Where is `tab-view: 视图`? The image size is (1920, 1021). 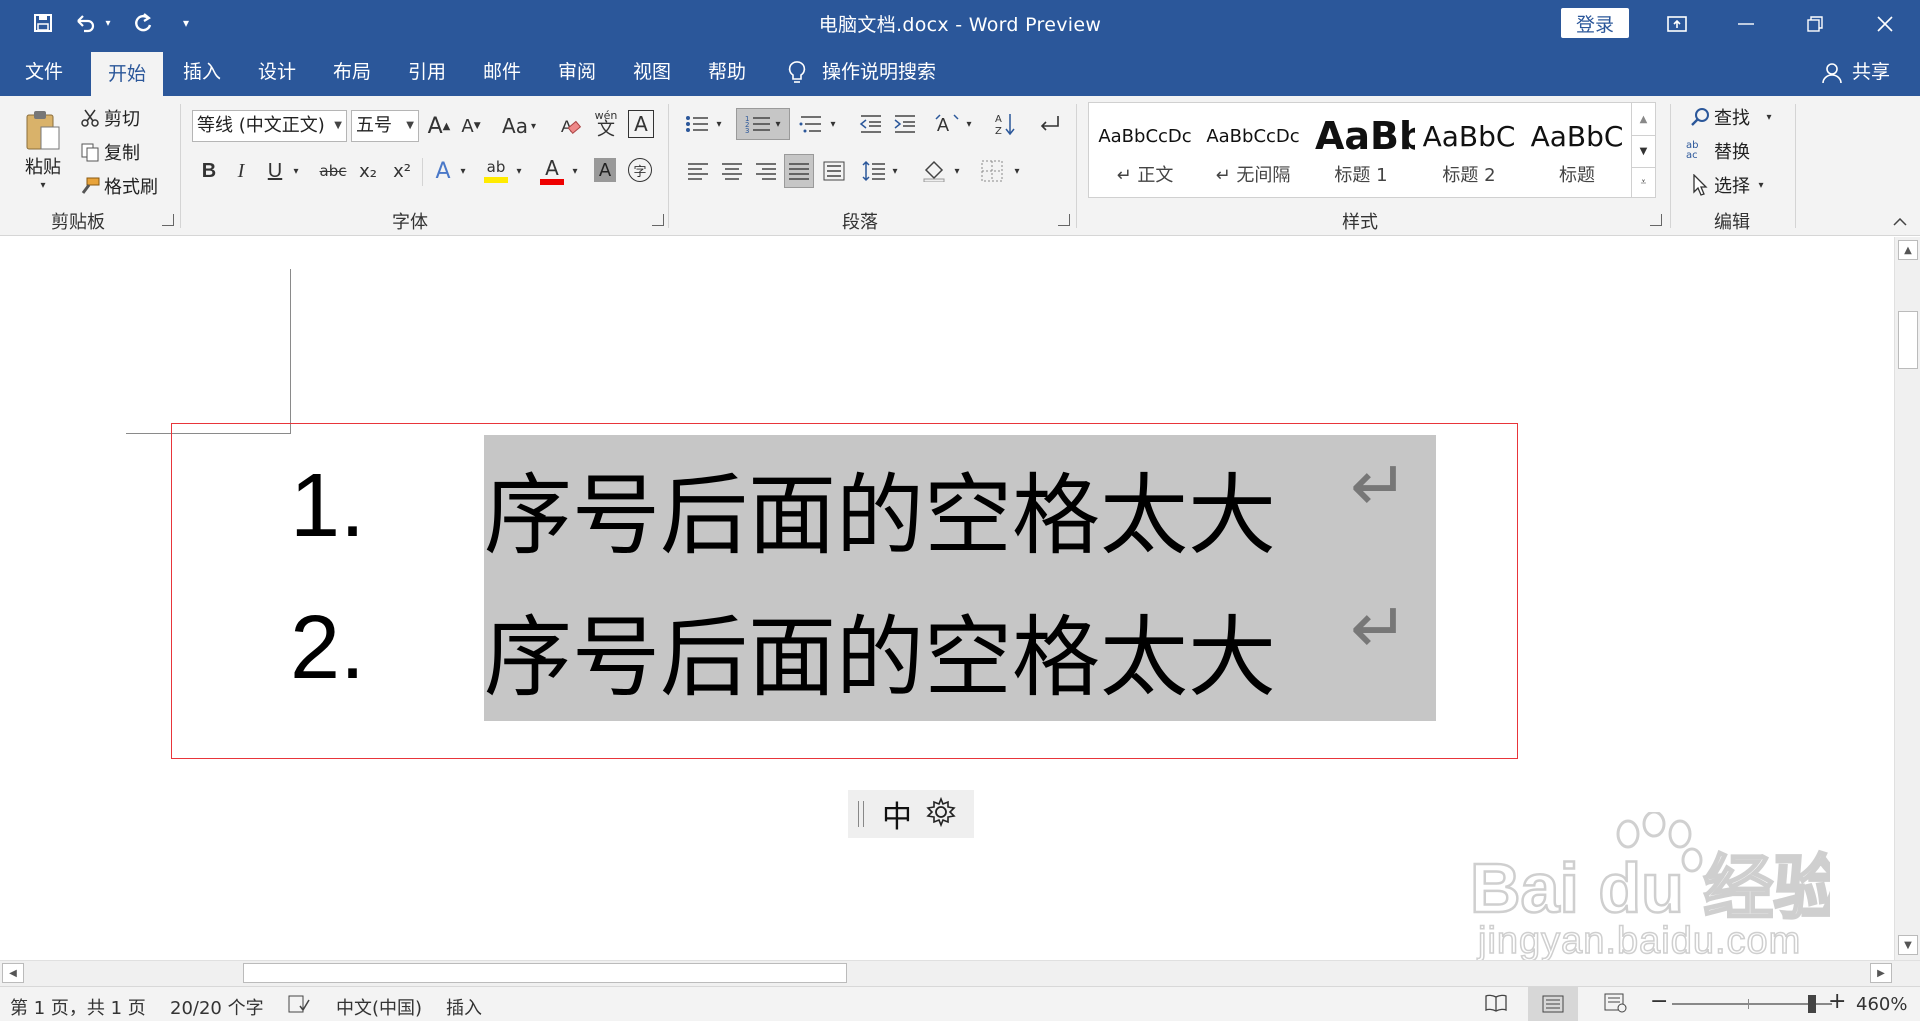
tab-view: 视图 is located at coordinates (652, 72).